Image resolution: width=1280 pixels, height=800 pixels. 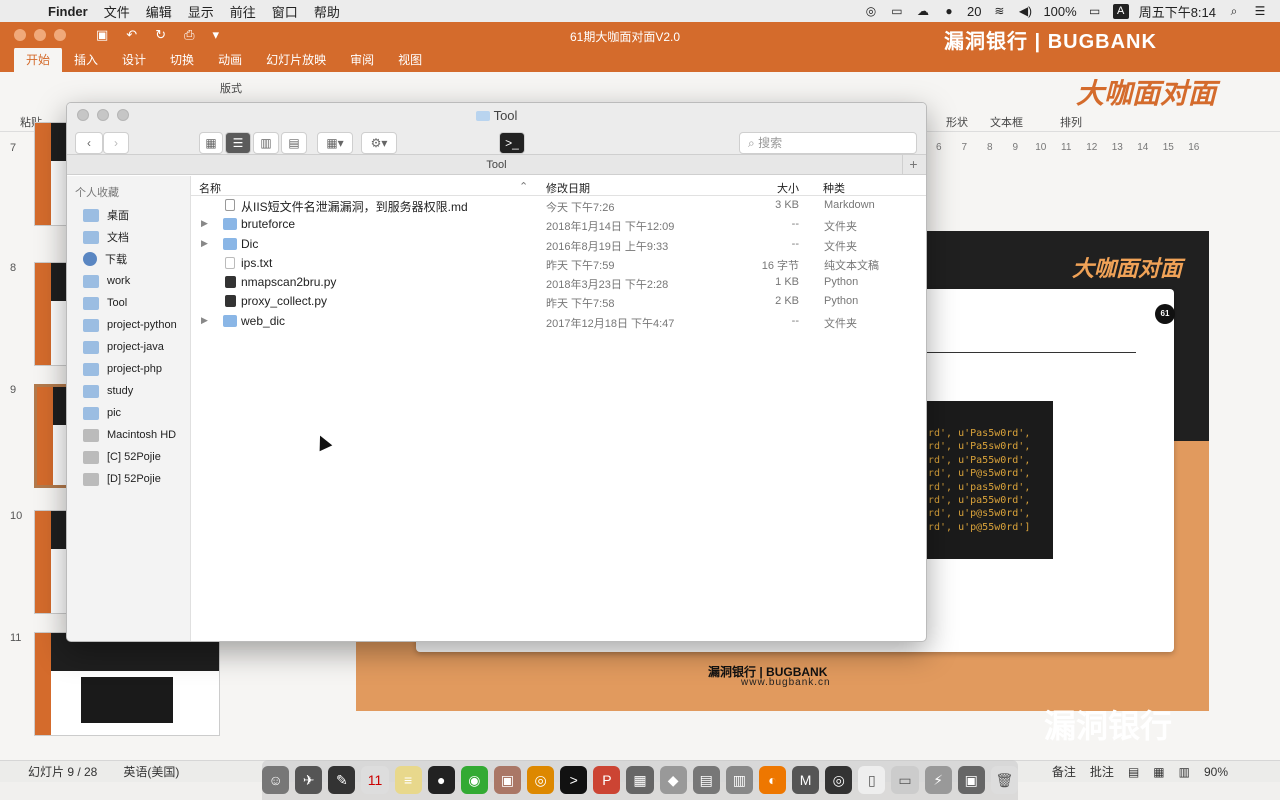 What do you see at coordinates (568, 188) in the screenshot?
I see `column-header-date: 修改日期` at bounding box center [568, 188].